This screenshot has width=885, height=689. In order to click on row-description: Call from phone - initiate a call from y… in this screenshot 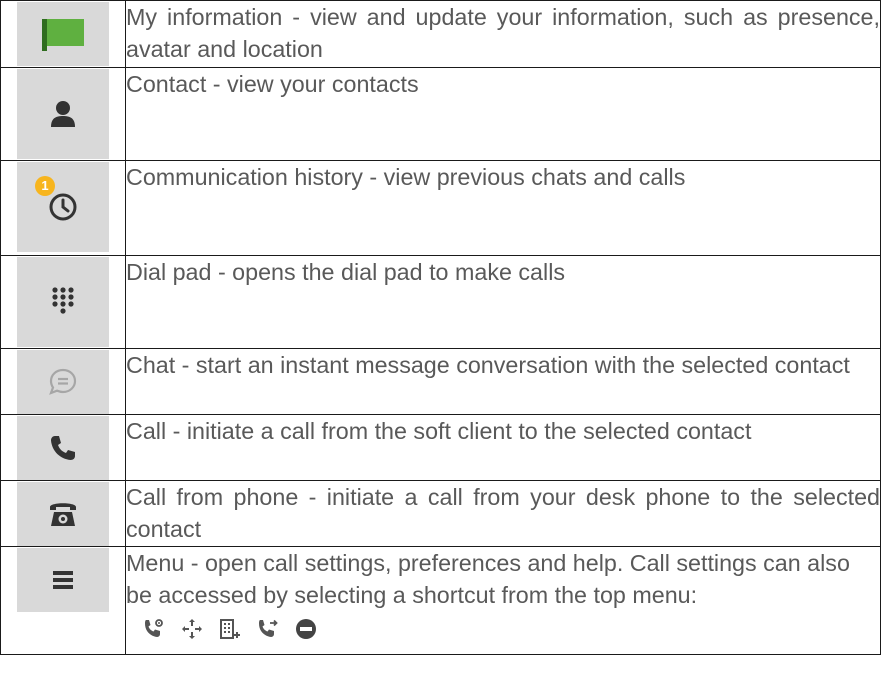, I will do `click(503, 513)`.